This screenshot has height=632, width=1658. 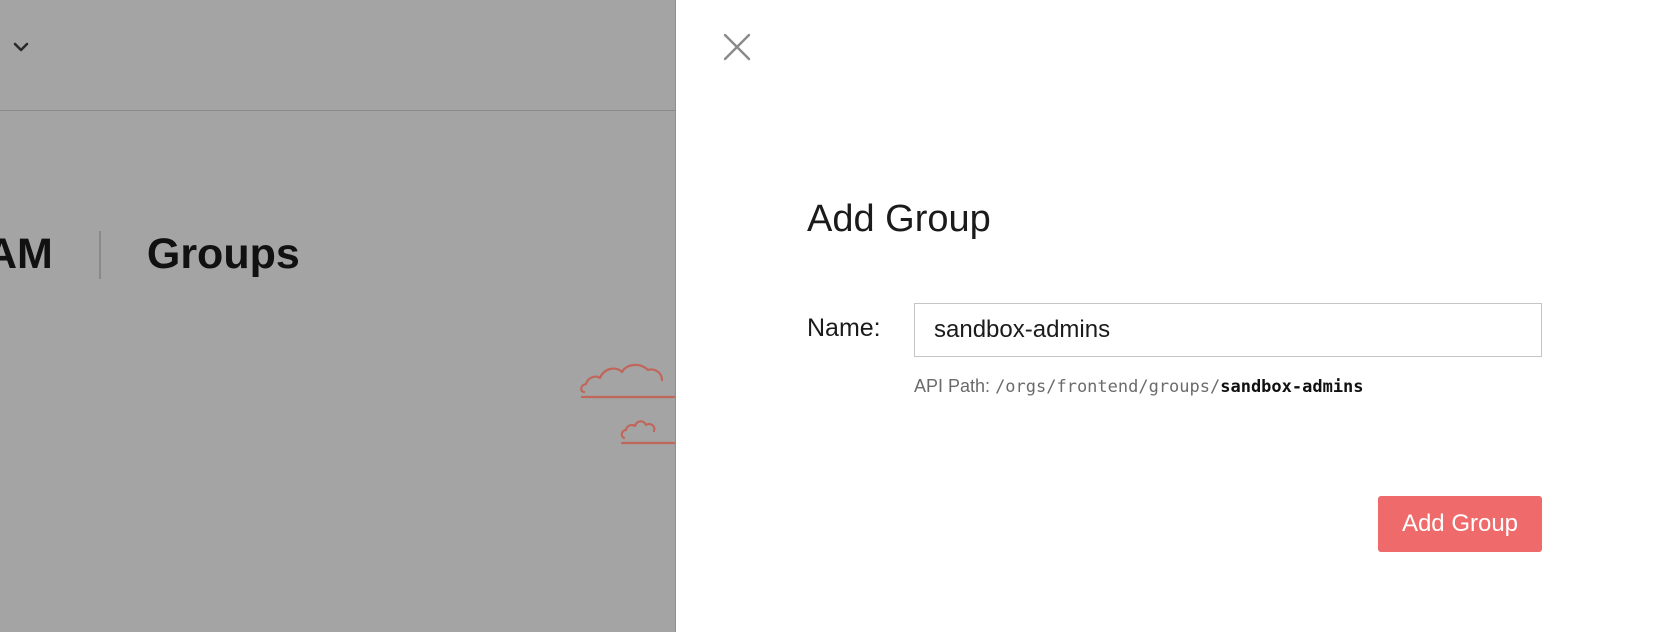 I want to click on add-group-button: Add Group, so click(x=1460, y=524).